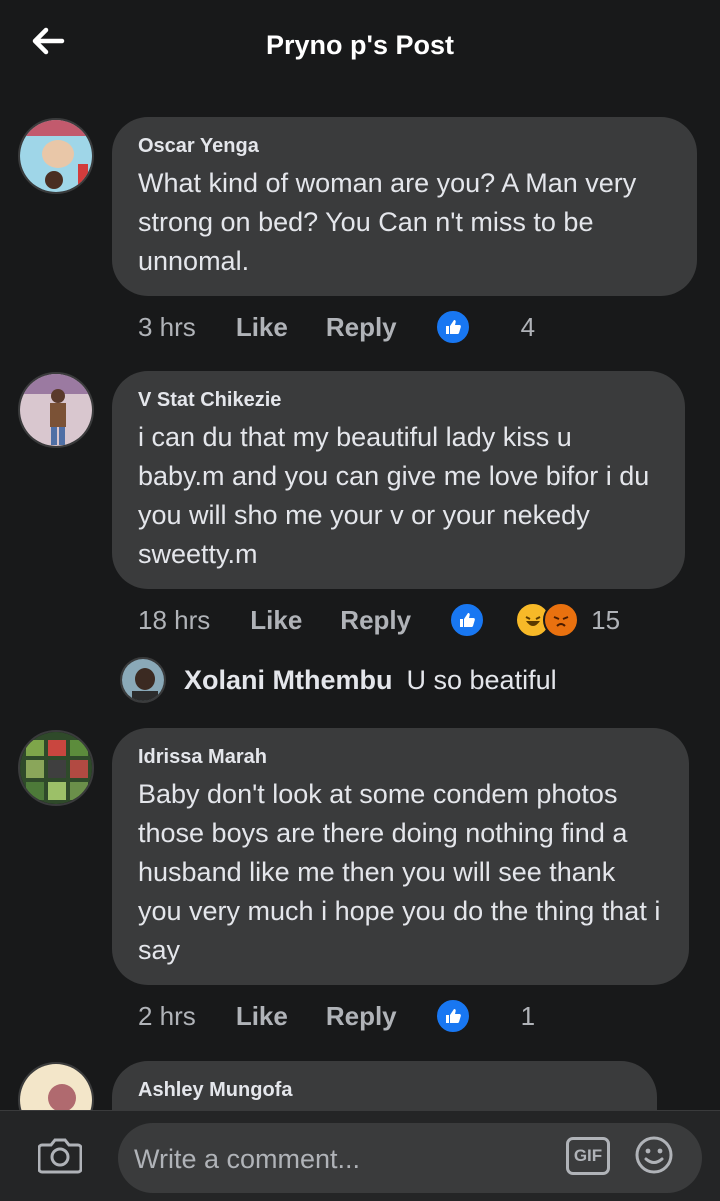 Image resolution: width=720 pixels, height=1201 pixels. Describe the element at coordinates (174, 619) in the screenshot. I see `comment-time: 18 hrs` at that location.